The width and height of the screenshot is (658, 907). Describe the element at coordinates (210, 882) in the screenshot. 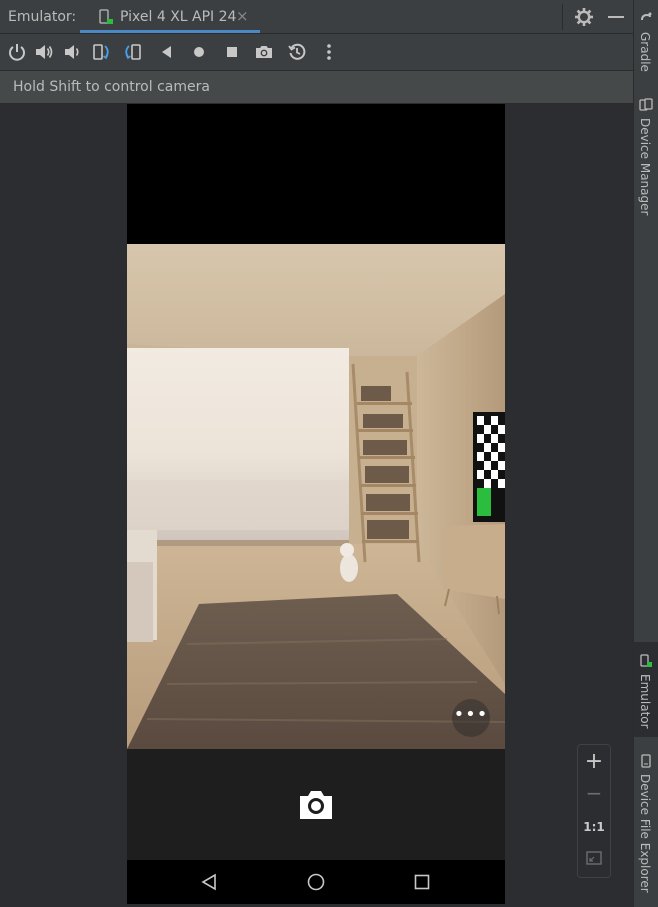

I see `nav-back-icon` at that location.